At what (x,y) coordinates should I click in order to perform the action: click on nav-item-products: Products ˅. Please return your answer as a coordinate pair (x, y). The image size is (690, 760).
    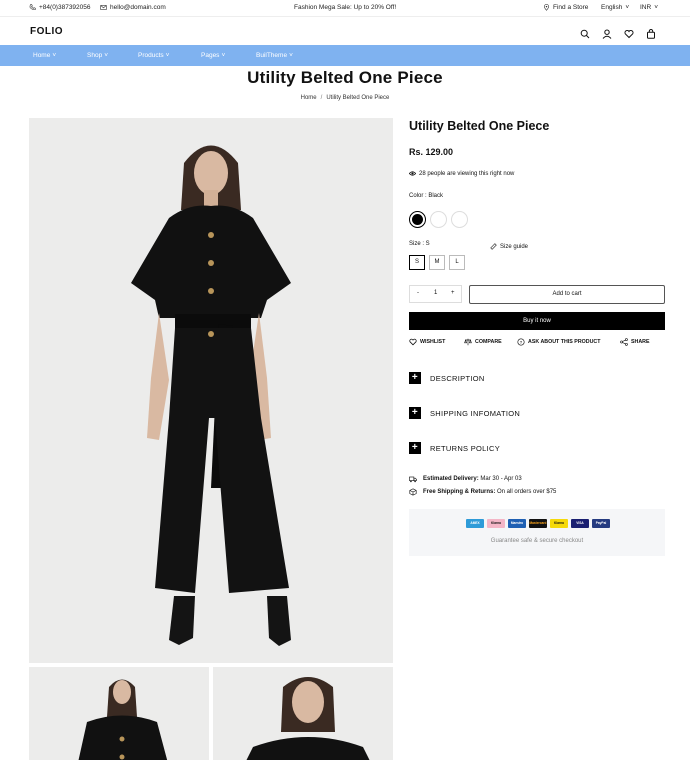
    Looking at the image, I should click on (153, 55).